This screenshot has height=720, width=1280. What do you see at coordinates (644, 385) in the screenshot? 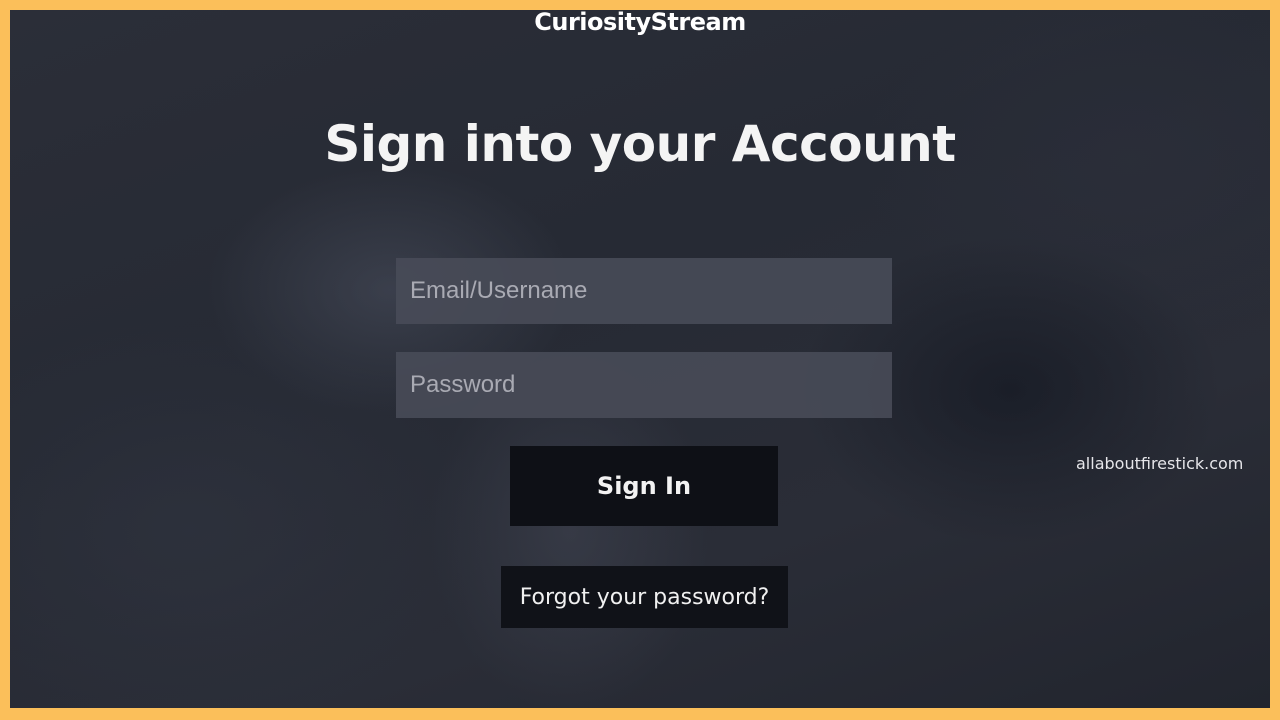
I see `password-field` at bounding box center [644, 385].